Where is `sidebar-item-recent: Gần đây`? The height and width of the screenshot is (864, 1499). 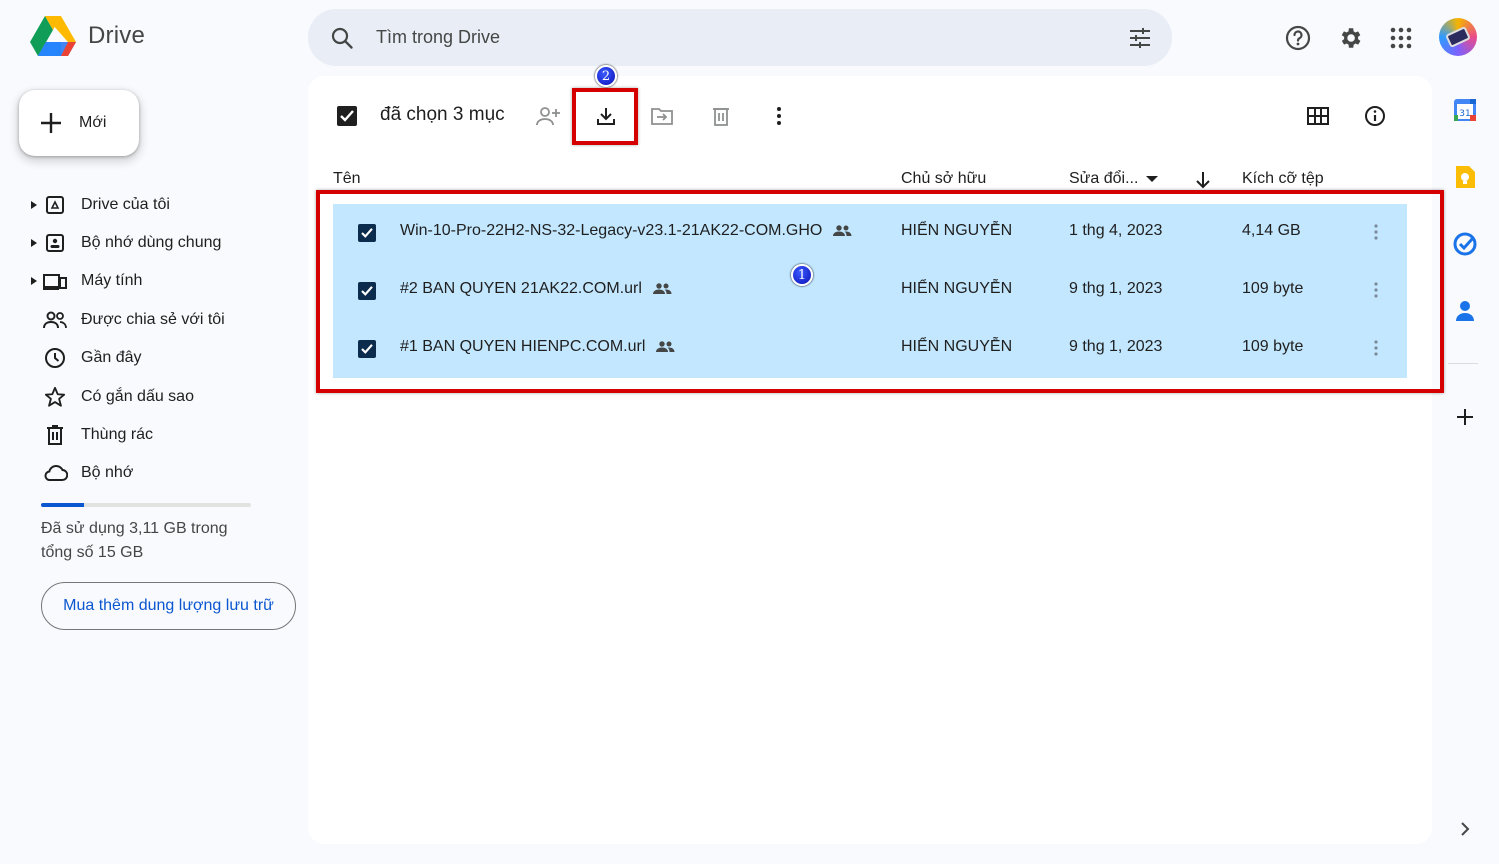 sidebar-item-recent: Gần đây is located at coordinates (158, 358).